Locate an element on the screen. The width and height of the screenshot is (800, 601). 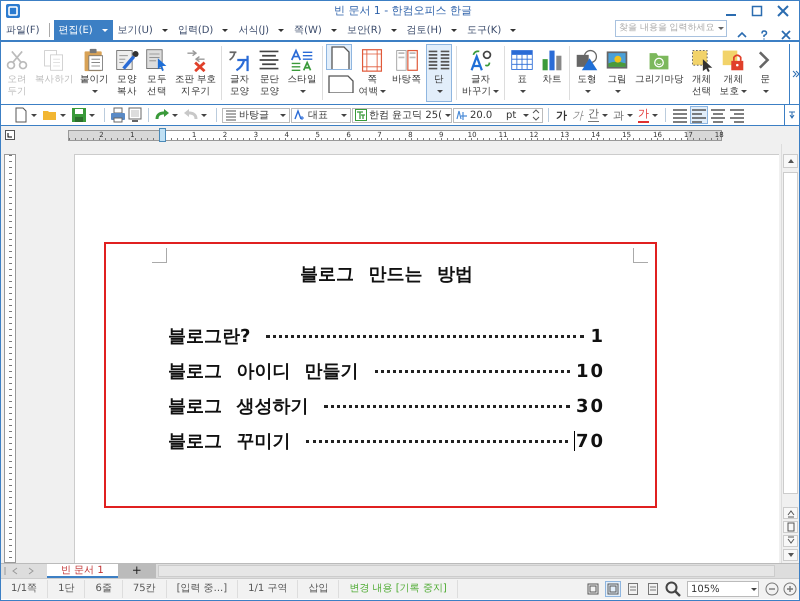
monitor-icon is located at coordinates (135, 115).